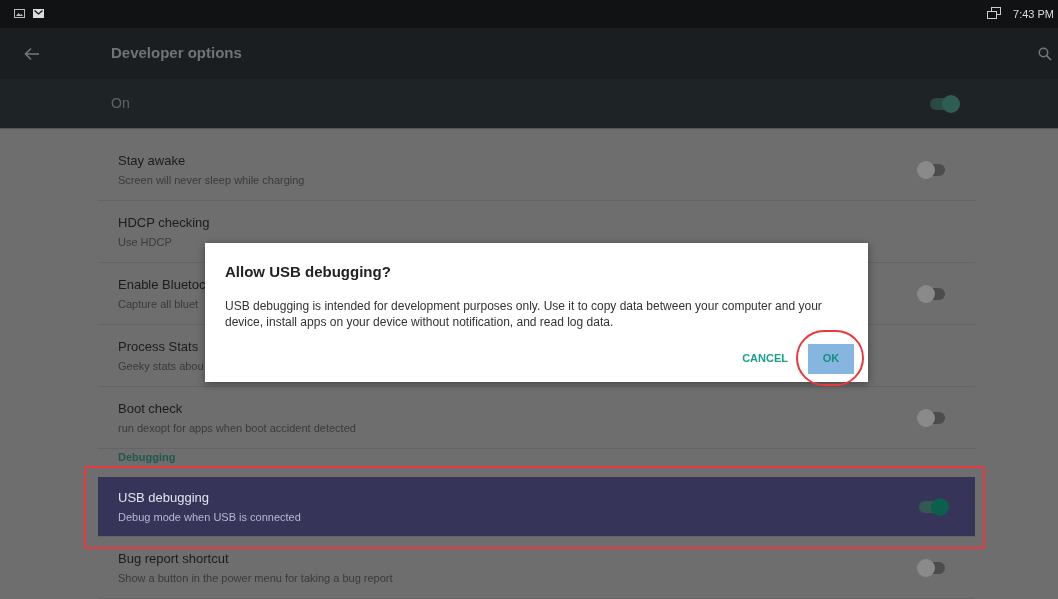  Describe the element at coordinates (1033, 14) in the screenshot. I see `clock-time: 7:43 PM` at that location.